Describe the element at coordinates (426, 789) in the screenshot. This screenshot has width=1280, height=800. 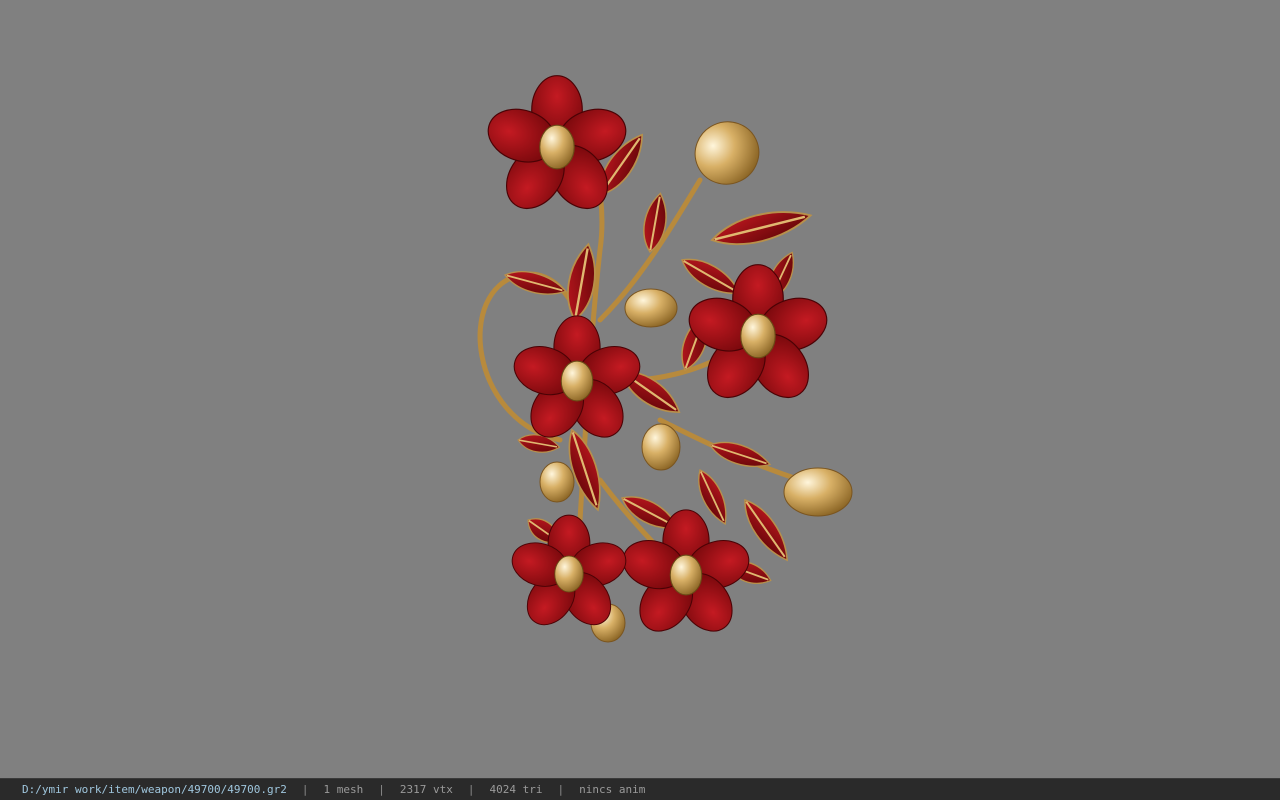
I see `vertex-count: 2317 vtx` at that location.